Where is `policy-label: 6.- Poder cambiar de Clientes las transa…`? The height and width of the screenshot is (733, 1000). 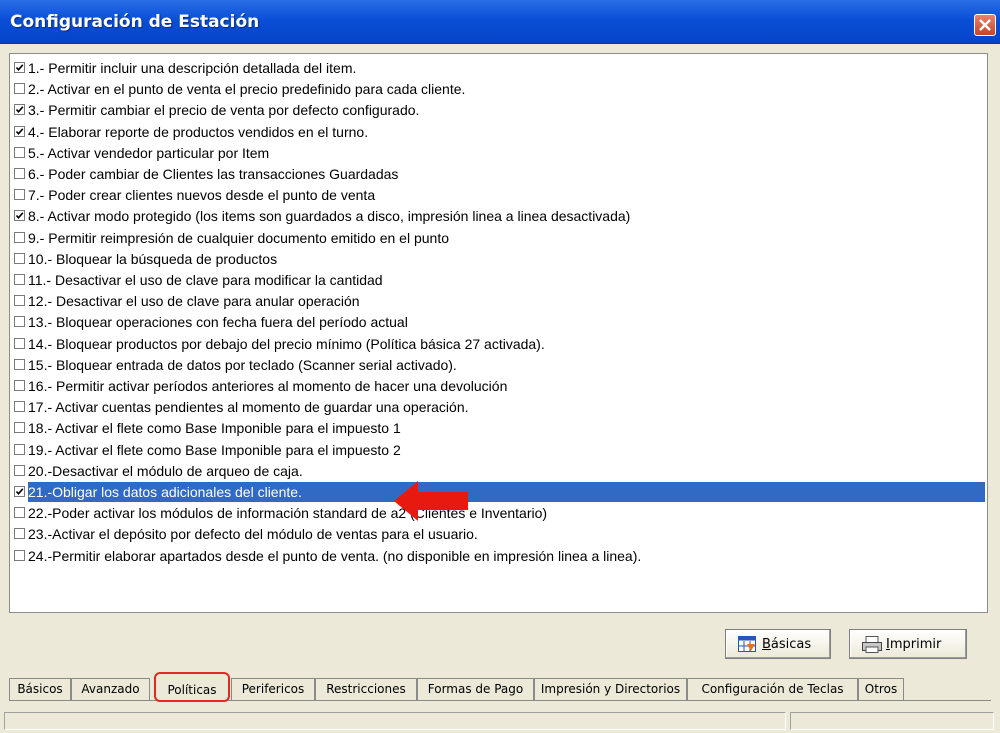
policy-label: 6.- Poder cambiar de Clientes las transa… is located at coordinates (213, 174).